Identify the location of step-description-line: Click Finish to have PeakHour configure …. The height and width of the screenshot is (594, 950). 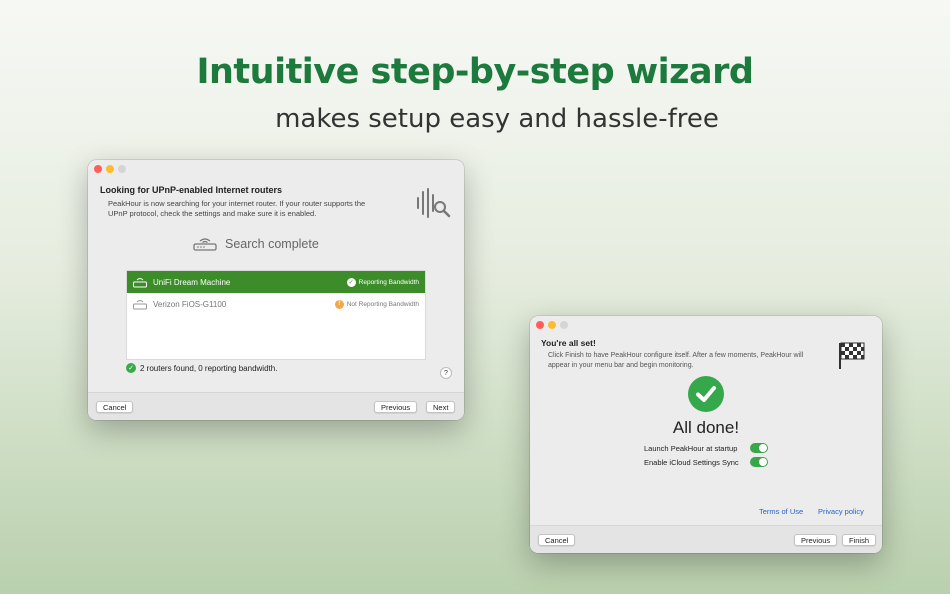
(676, 355).